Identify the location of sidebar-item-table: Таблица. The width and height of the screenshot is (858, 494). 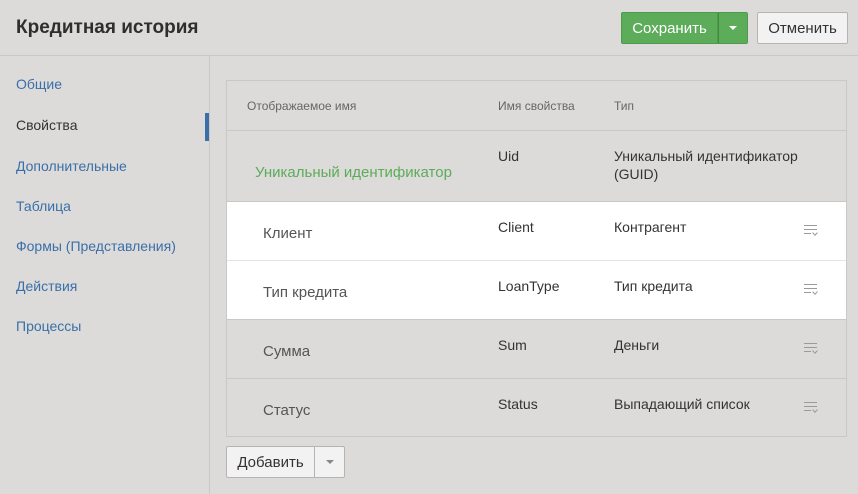
(43, 206).